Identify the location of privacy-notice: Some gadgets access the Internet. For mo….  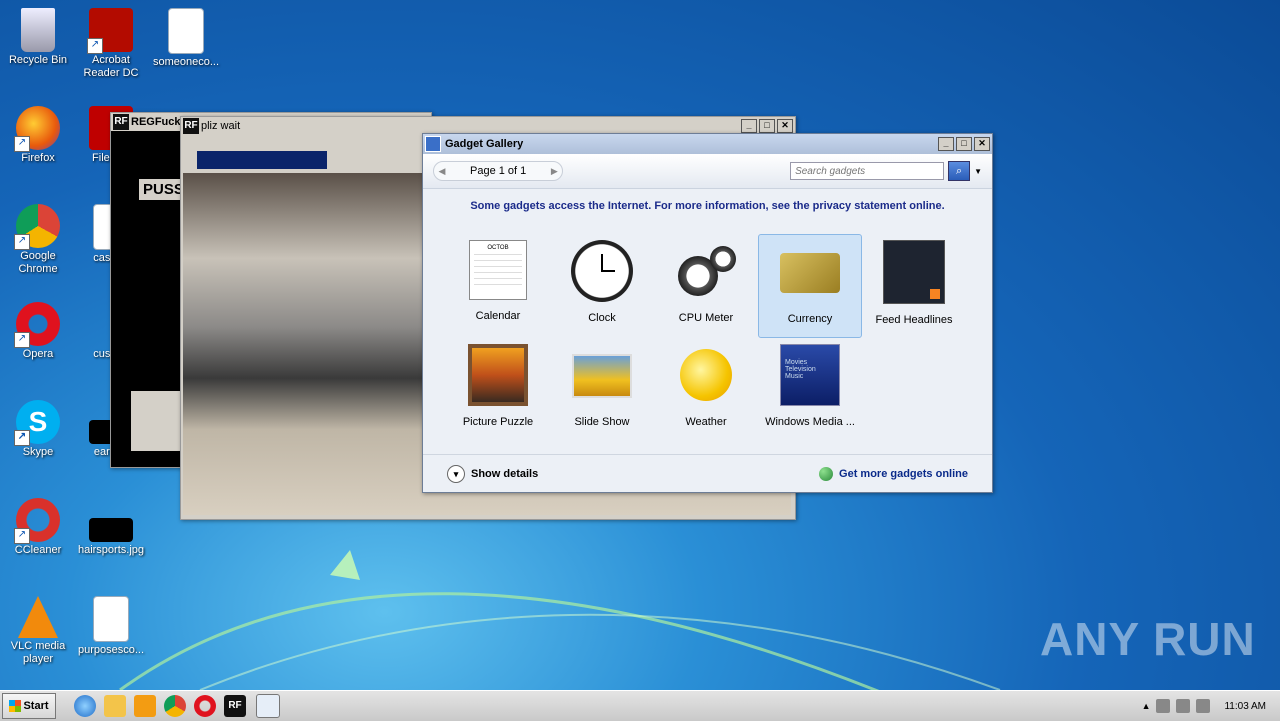
(707, 206).